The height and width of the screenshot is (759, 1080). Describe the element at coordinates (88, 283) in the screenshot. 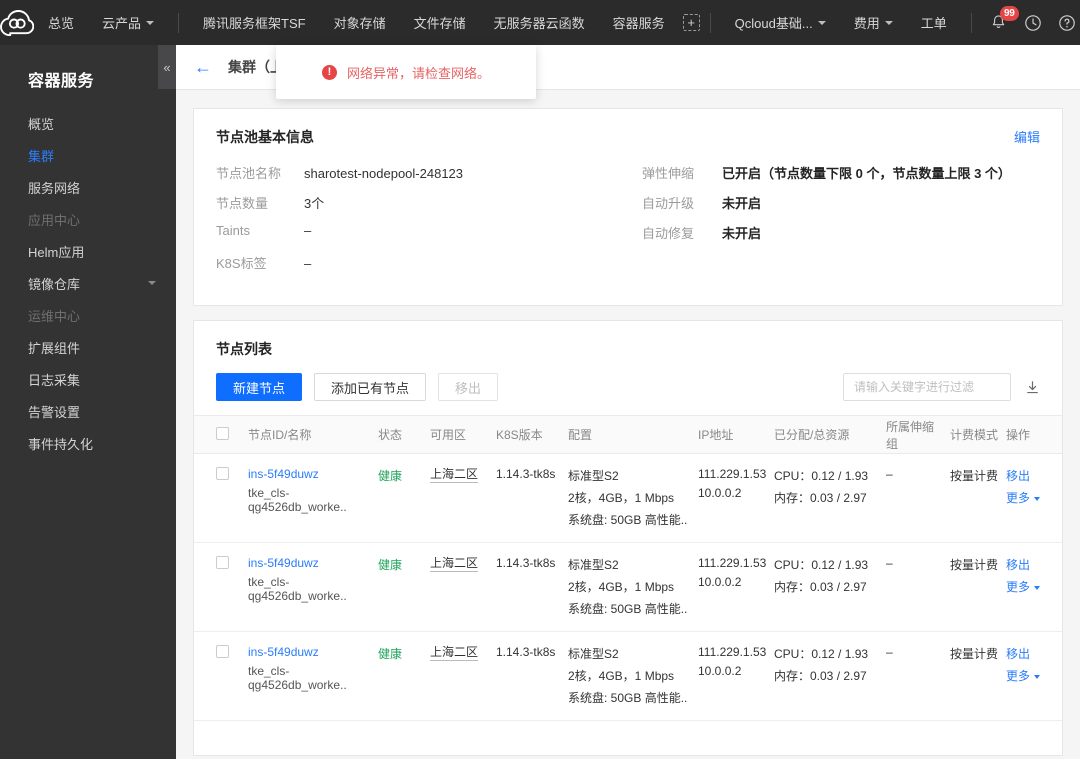

I see `sidebar-item-image-registry: 镜像仓库` at that location.